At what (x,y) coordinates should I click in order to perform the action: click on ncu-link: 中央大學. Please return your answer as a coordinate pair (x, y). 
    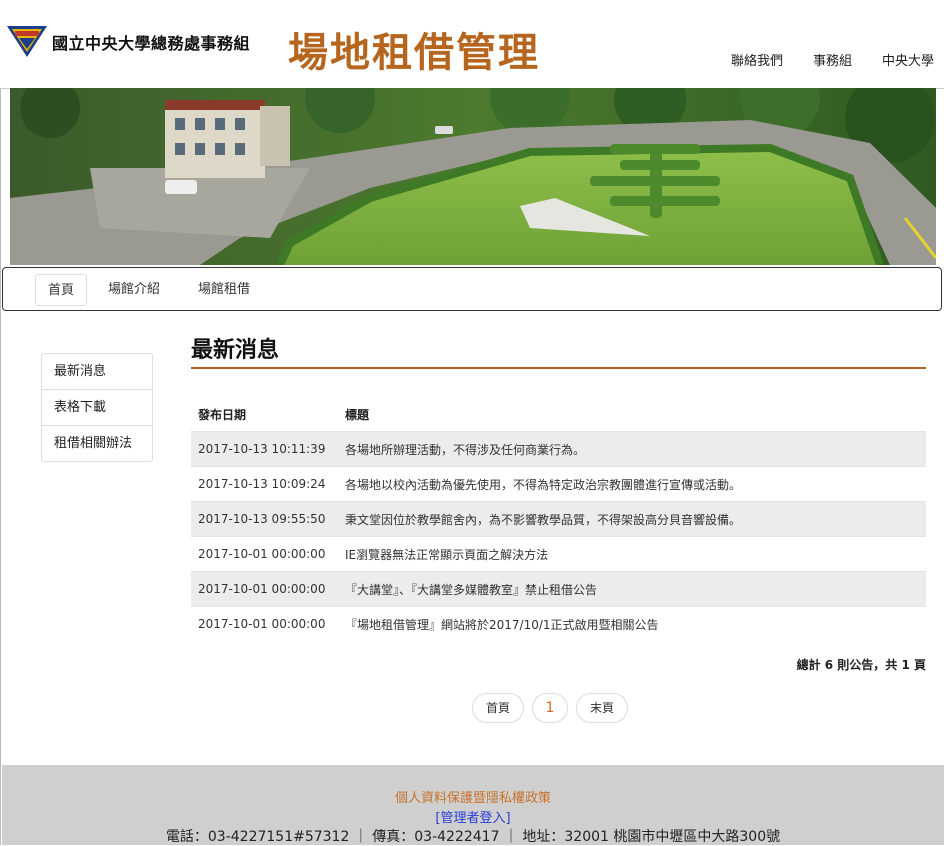
    Looking at the image, I should click on (908, 59).